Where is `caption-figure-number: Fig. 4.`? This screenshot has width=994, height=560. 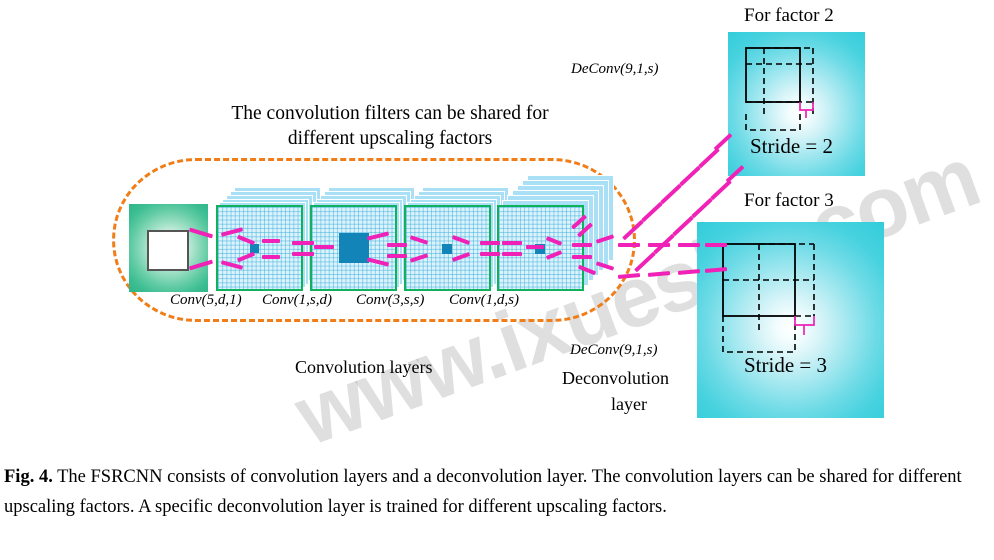
caption-figure-number: Fig. 4. is located at coordinates (28, 477).